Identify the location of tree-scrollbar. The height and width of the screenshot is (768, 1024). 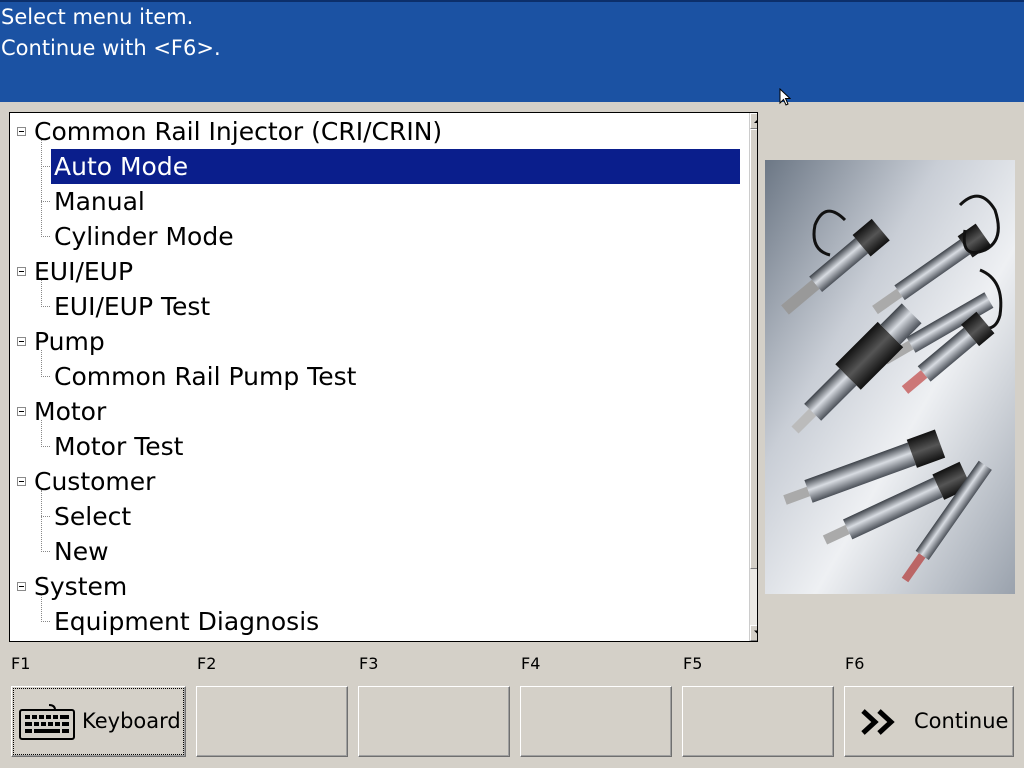
(753, 377).